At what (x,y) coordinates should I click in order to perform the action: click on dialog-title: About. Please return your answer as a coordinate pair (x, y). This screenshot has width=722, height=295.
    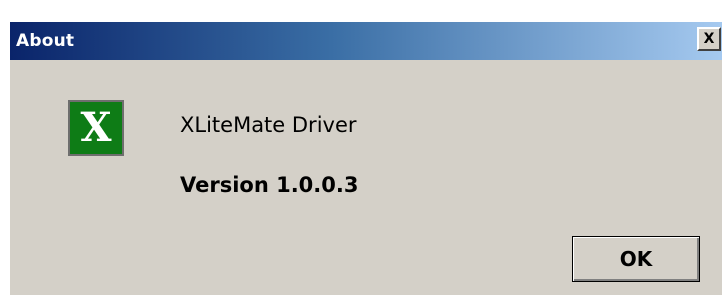
    Looking at the image, I should click on (45, 41).